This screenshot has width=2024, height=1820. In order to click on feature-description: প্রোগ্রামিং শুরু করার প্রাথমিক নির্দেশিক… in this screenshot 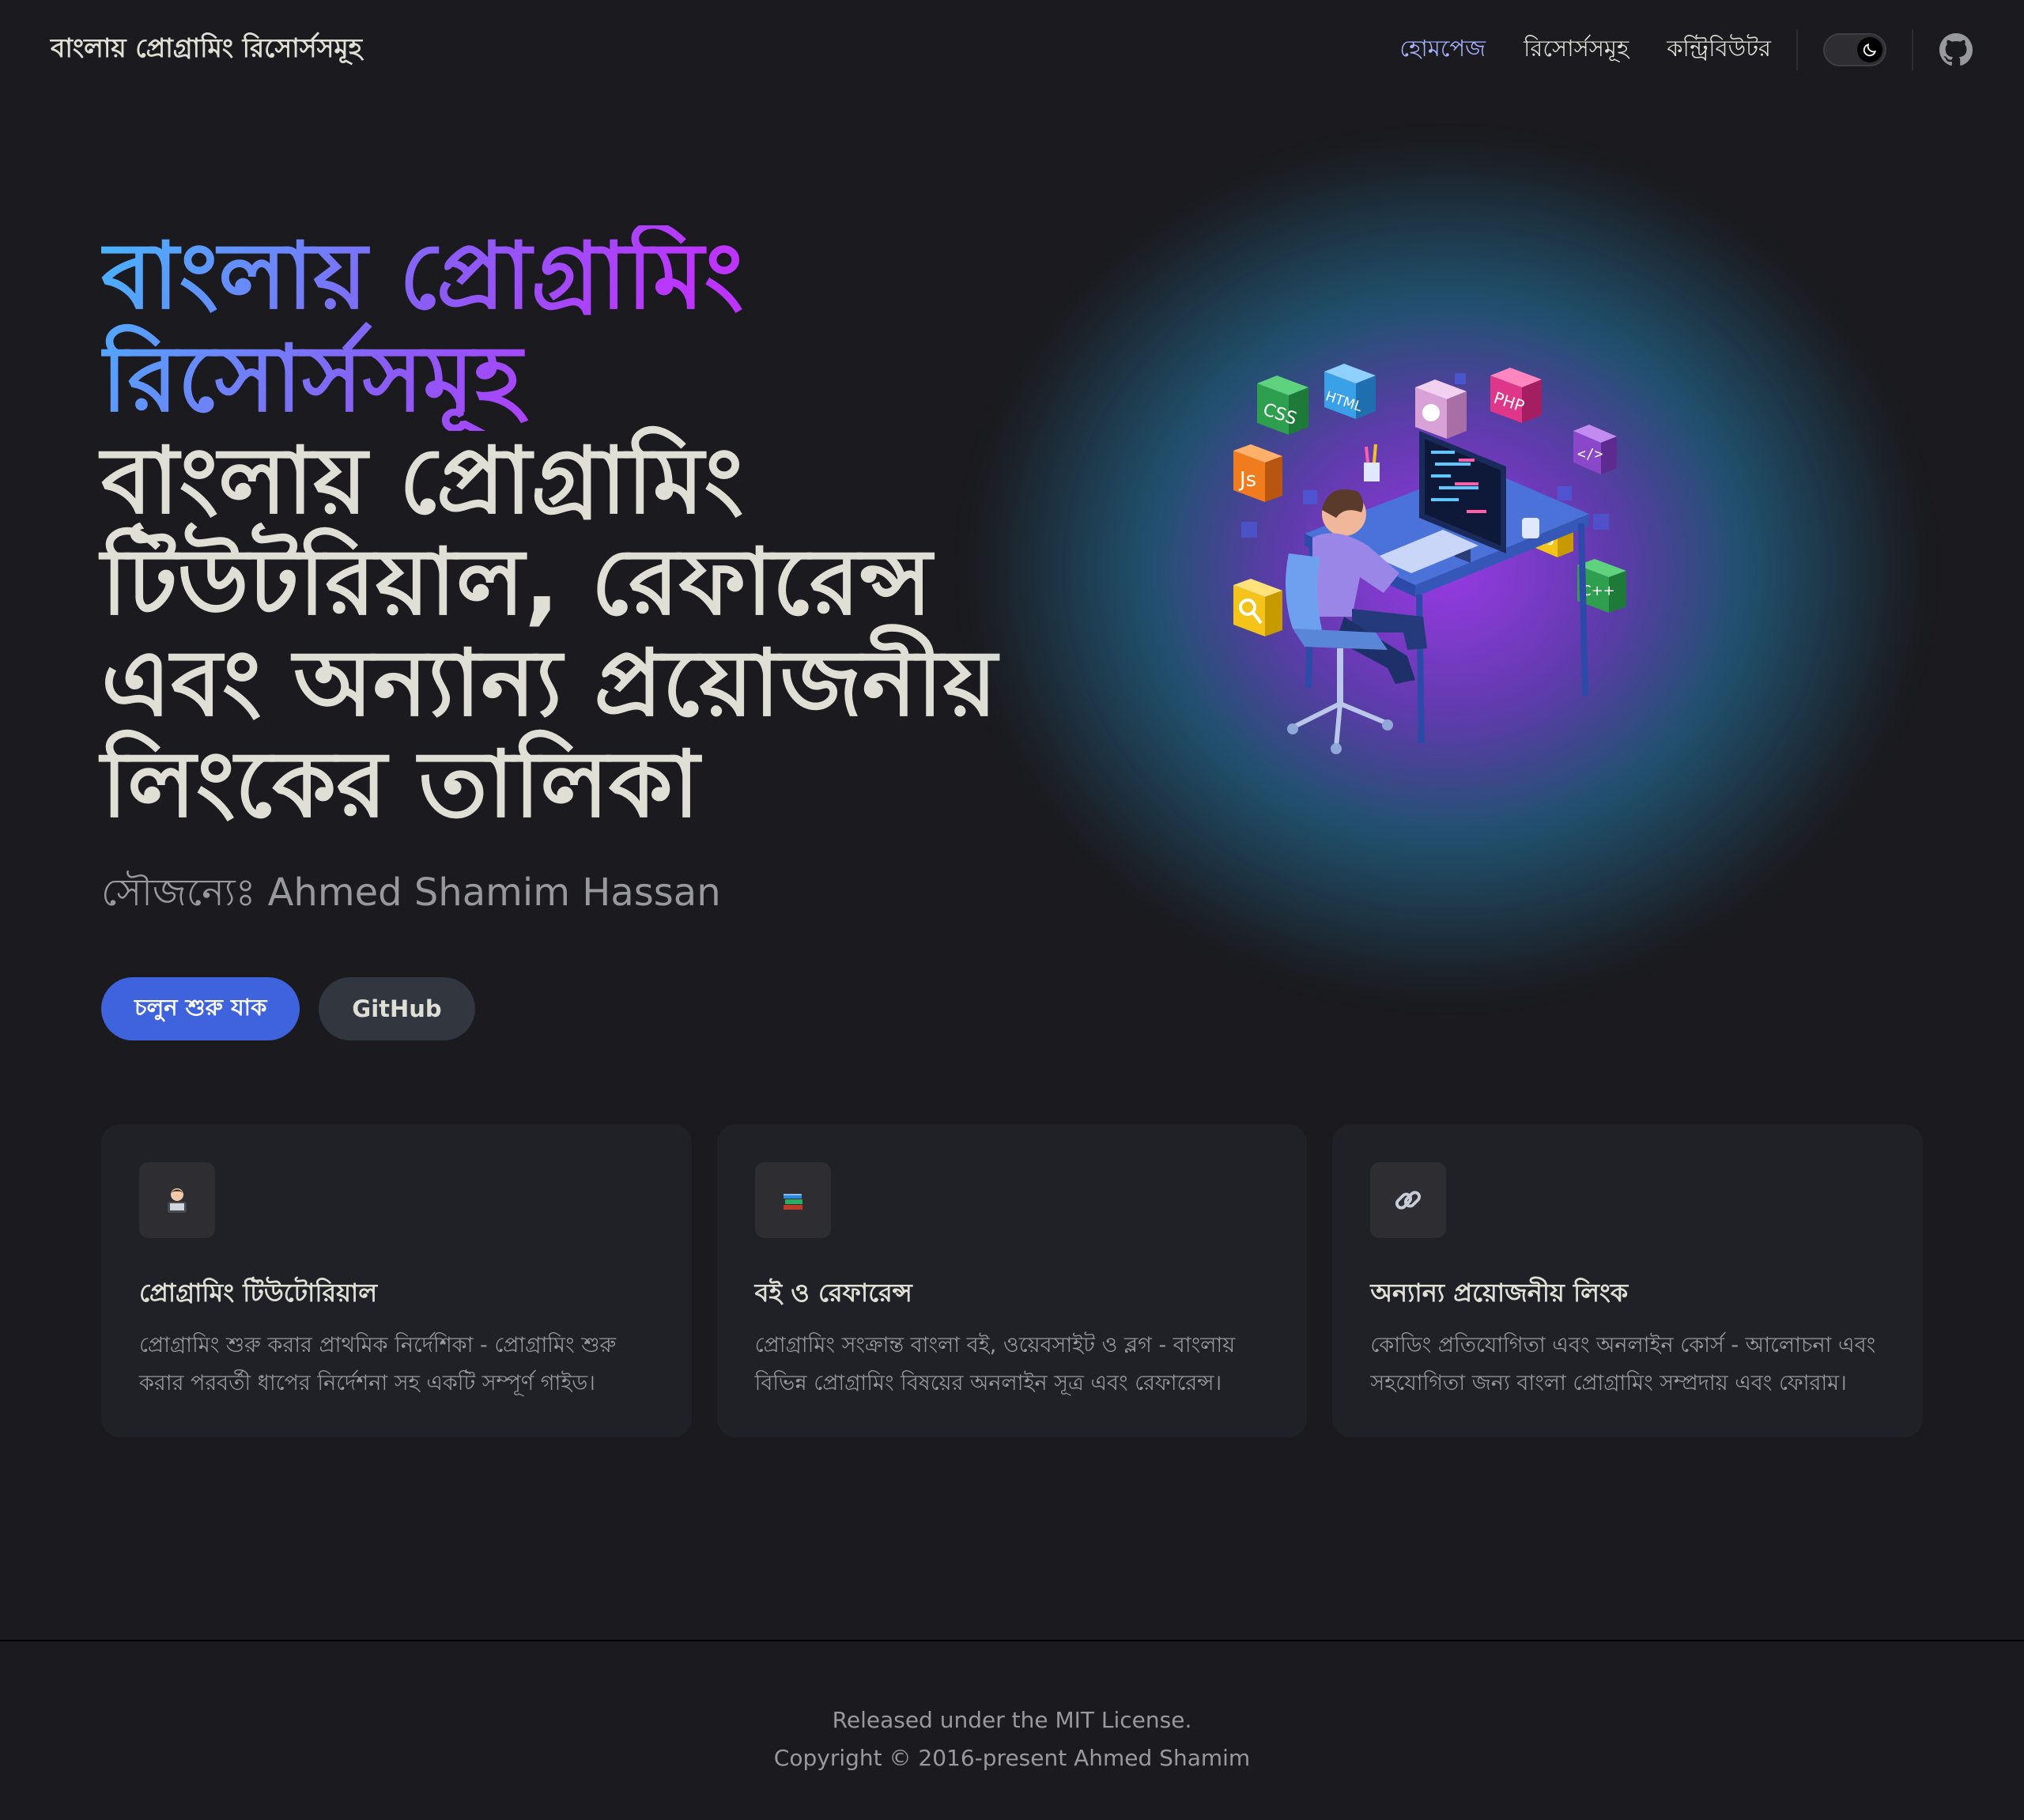, I will do `click(378, 1364)`.